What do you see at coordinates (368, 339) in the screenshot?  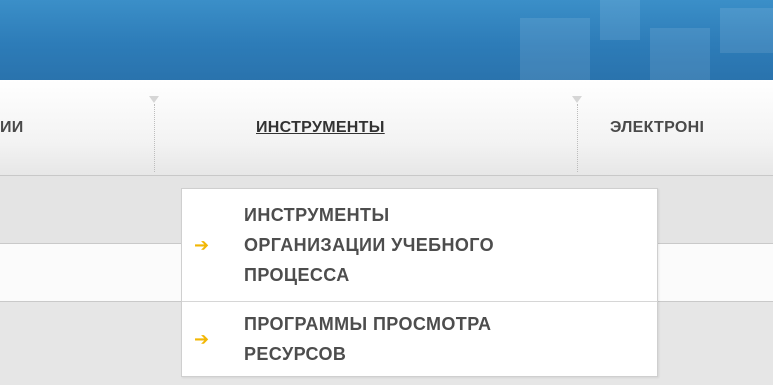 I see `menu-item-label: ПРОГРАММЫ ПРОСМОТРА РЕСУРСОВ` at bounding box center [368, 339].